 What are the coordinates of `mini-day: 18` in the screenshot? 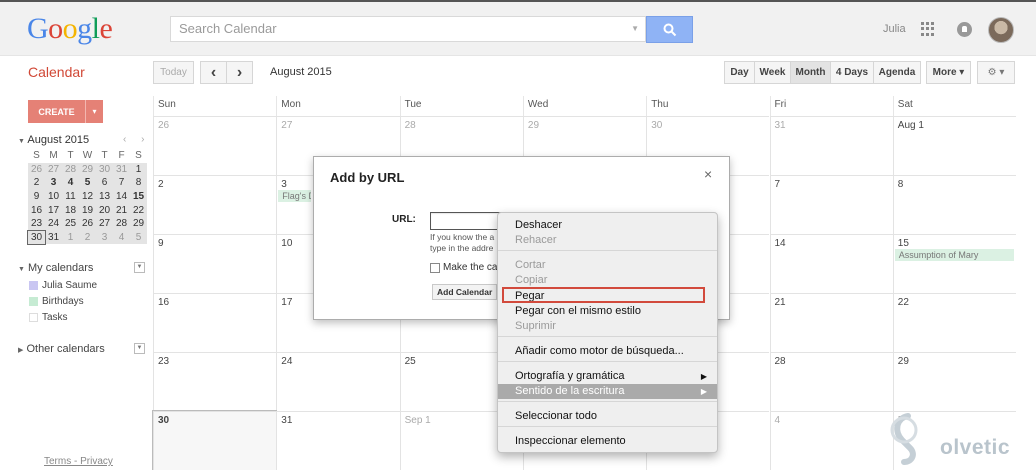 It's located at (70, 210).